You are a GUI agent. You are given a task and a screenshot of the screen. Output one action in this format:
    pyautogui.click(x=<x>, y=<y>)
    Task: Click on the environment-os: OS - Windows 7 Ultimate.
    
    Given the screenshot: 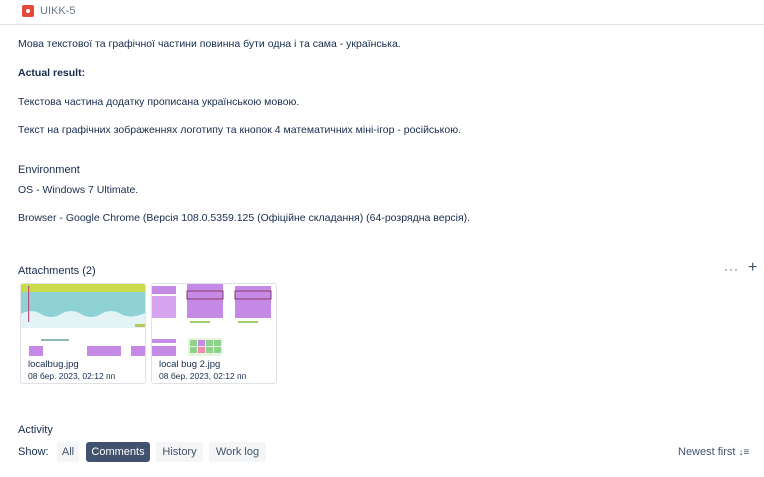 What is the action you would take?
    pyautogui.click(x=78, y=190)
    